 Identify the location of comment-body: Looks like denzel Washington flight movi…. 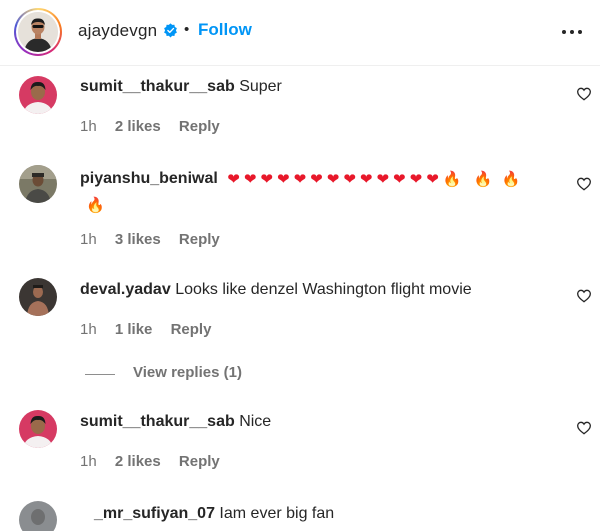
(323, 289).